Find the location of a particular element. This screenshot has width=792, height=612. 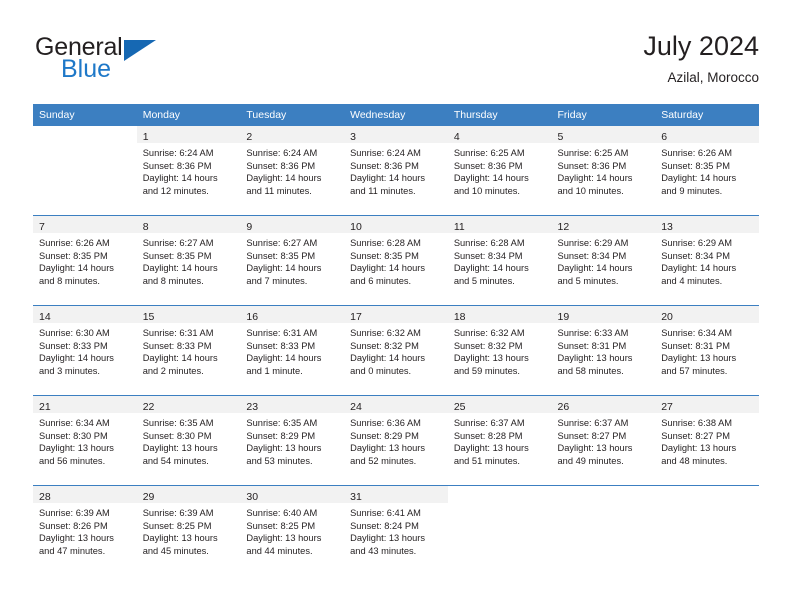

day-number-band: 21 is located at coordinates (85, 404).